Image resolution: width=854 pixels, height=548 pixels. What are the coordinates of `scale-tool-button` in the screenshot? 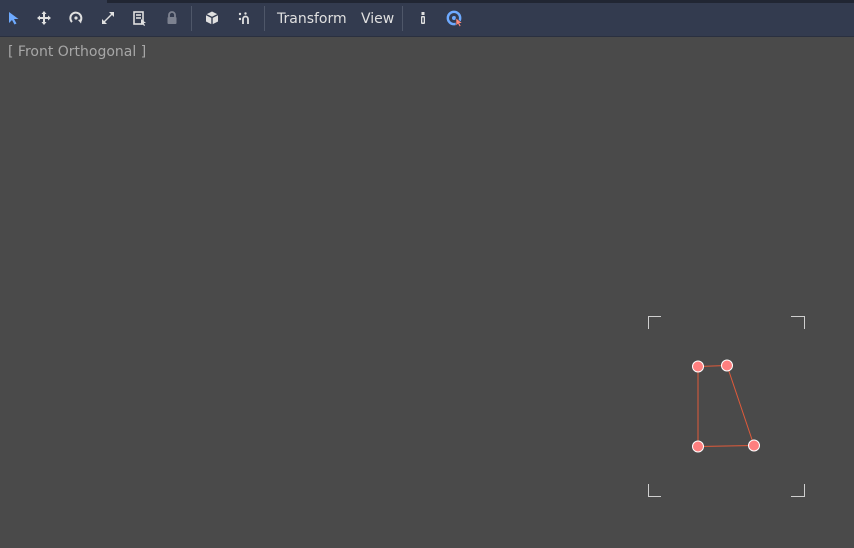 It's located at (108, 18).